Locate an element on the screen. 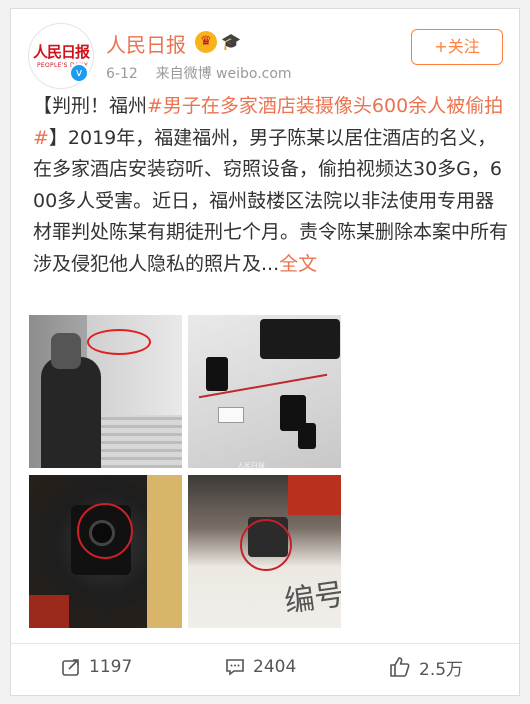 Image resolution: width=530 pixels, height=704 pixels. verified-badge-icon: v is located at coordinates (79, 73).